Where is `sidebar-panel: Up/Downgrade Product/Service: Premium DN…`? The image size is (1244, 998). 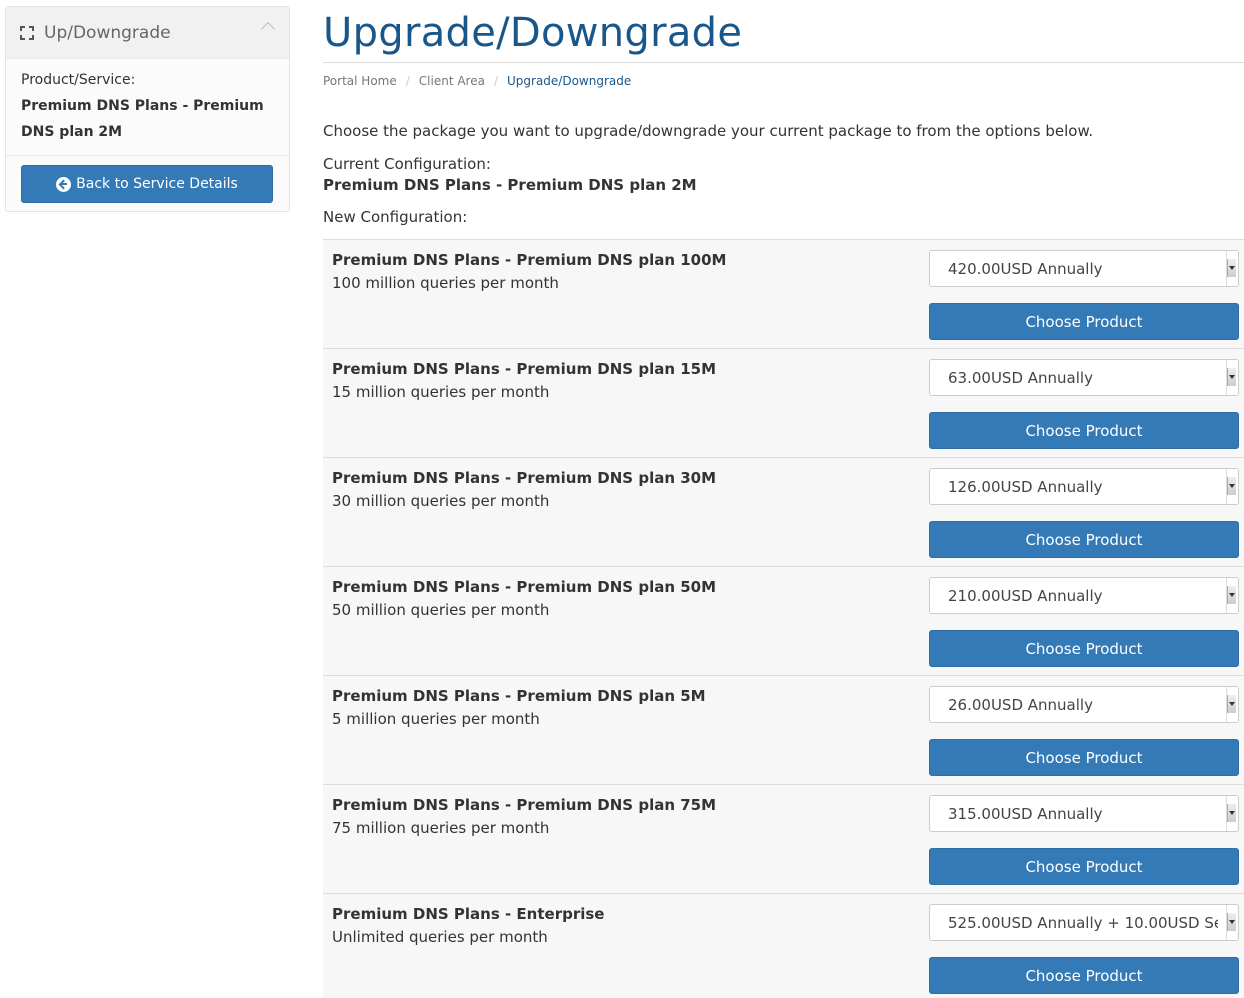
sidebar-panel: Up/Downgrade Product/Service: Premium DN… is located at coordinates (147, 109).